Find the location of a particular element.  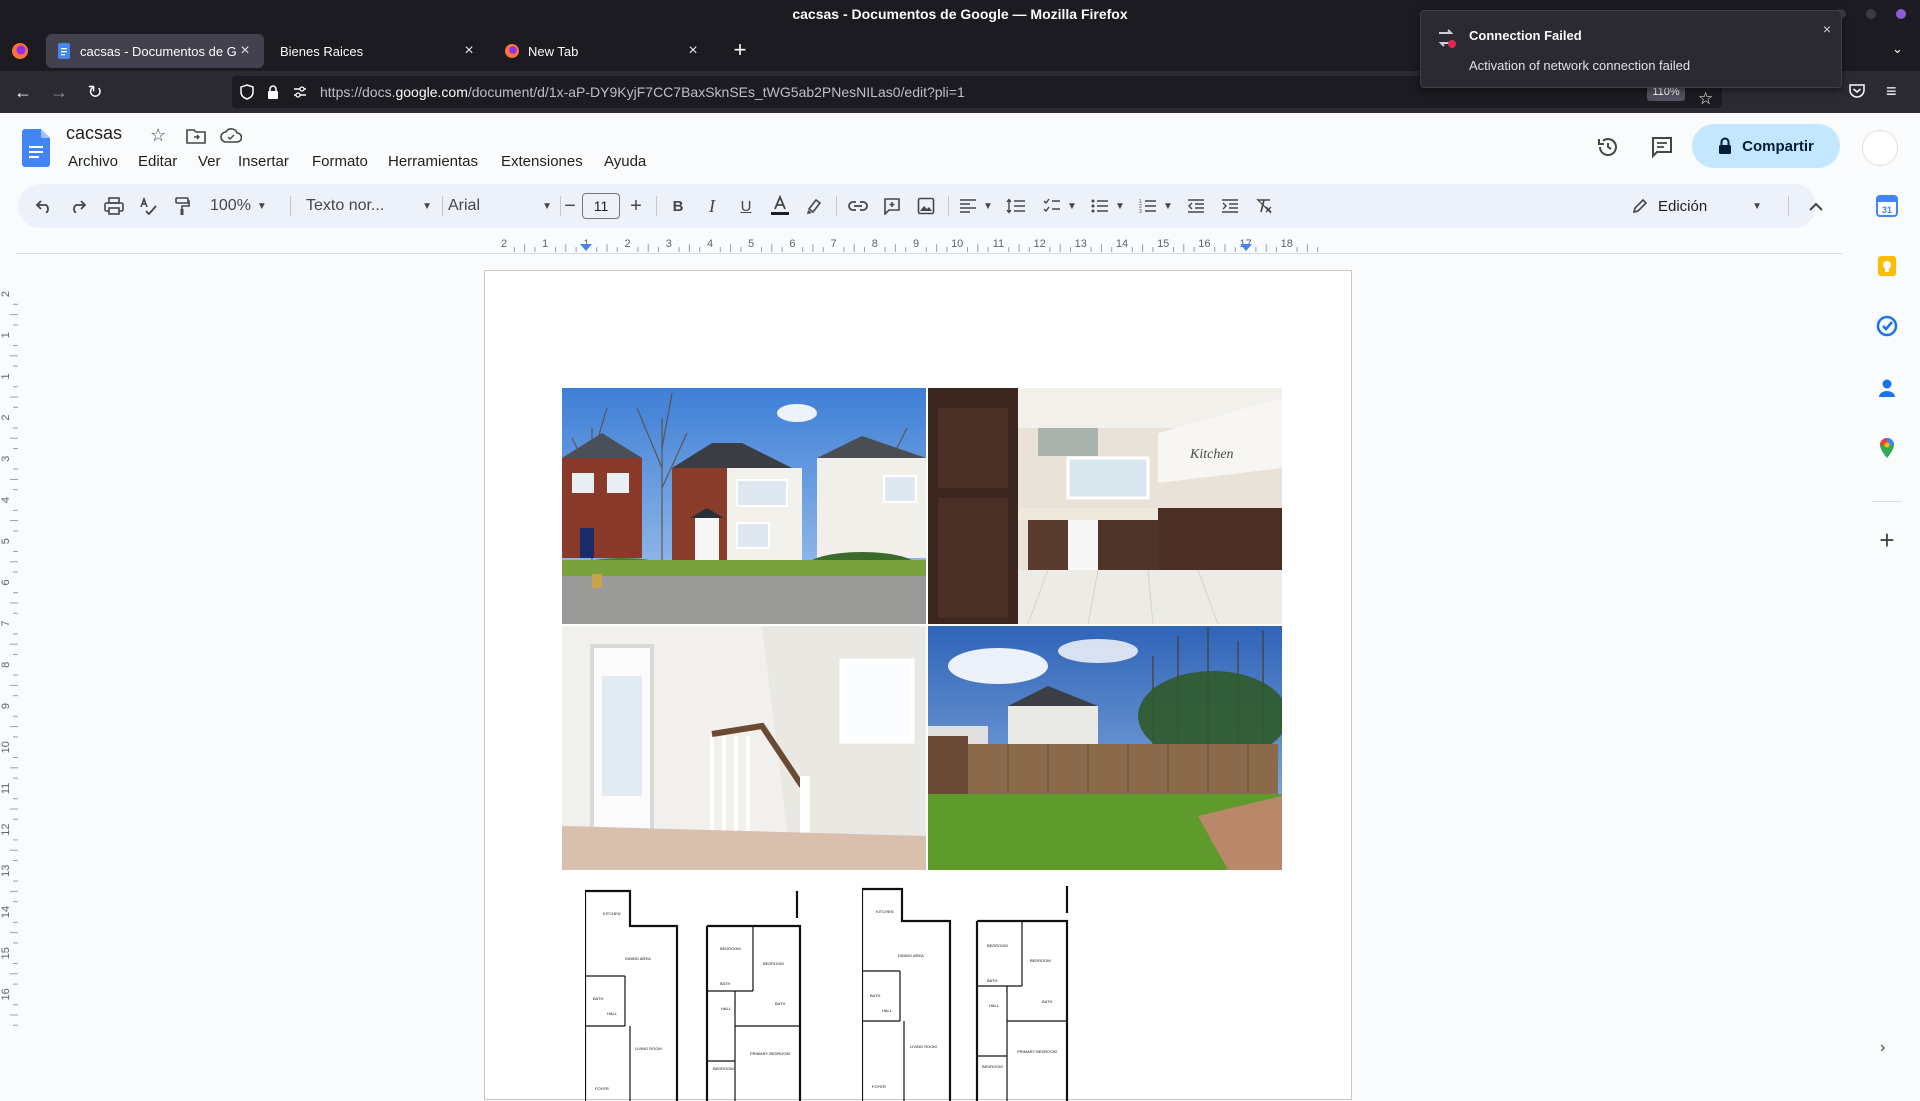

editing-mode-select: Edición ▼ is located at coordinates (1697, 206).